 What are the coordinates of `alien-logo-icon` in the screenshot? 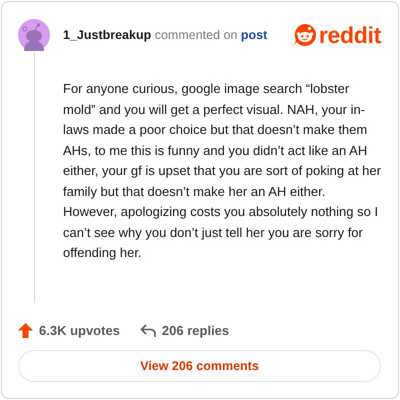 It's located at (304, 35).